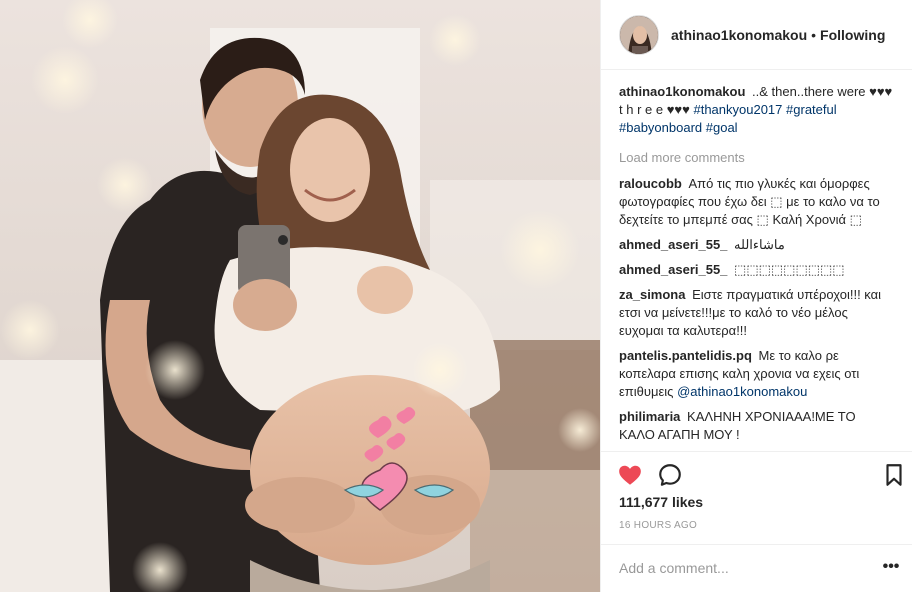 The image size is (912, 592). I want to click on hashtag-link: #grateful, so click(811, 109).